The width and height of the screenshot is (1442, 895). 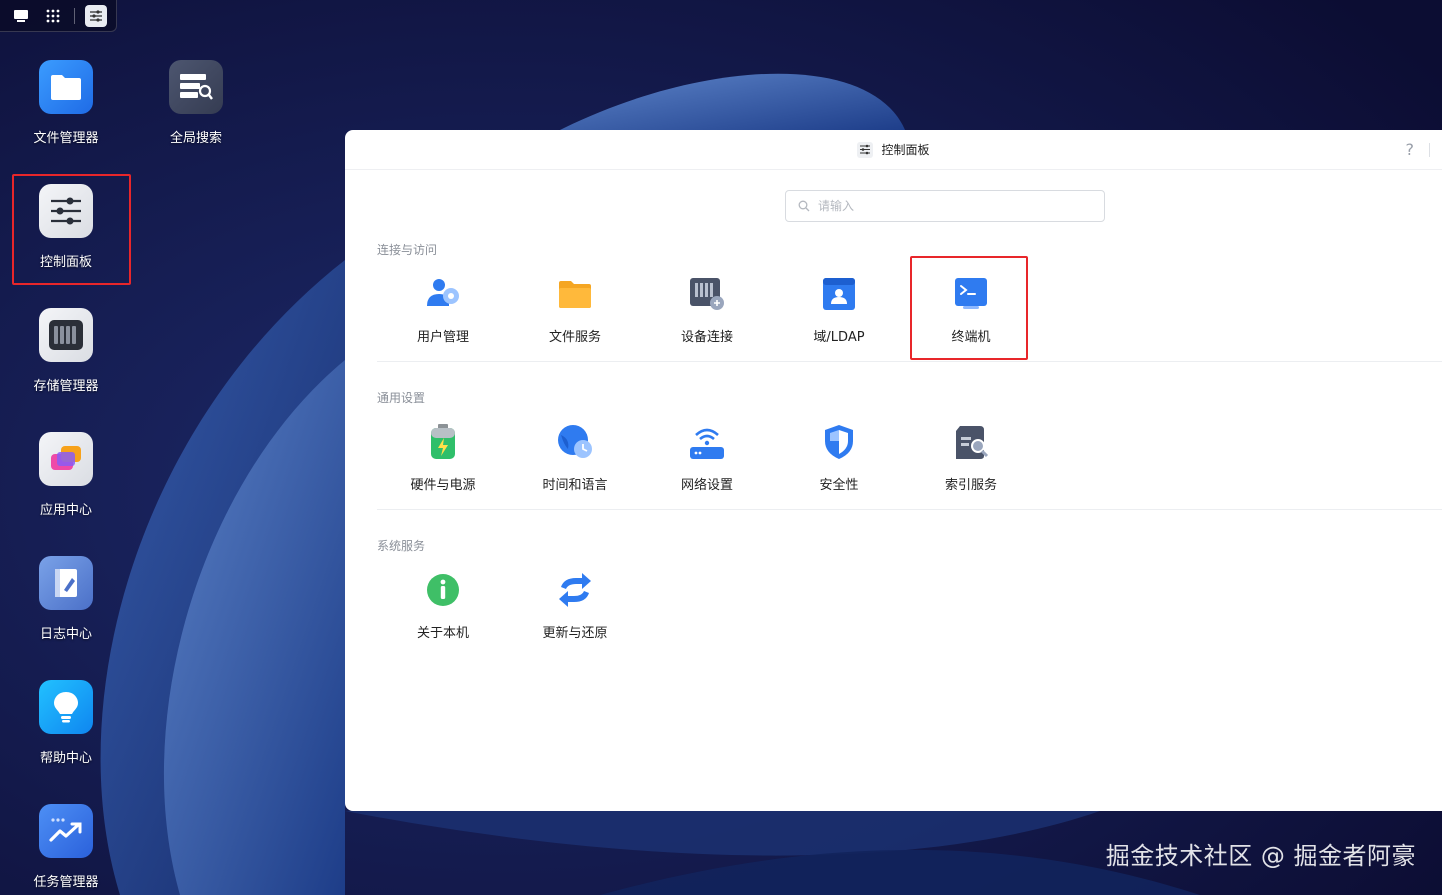 What do you see at coordinates (401, 546) in the screenshot?
I see `section-title-system-services: 系统服务` at bounding box center [401, 546].